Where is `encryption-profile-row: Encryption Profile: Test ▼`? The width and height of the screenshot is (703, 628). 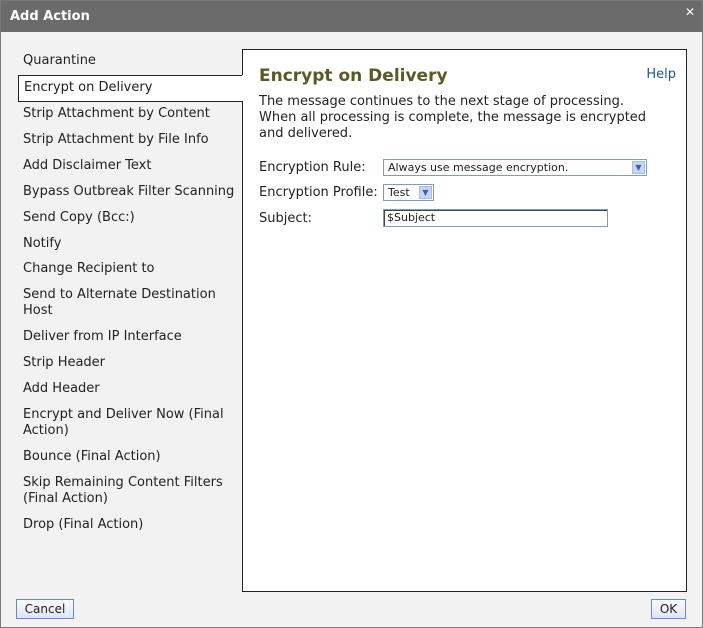 encryption-profile-row: Encryption Profile: Test ▼ is located at coordinates (469, 193).